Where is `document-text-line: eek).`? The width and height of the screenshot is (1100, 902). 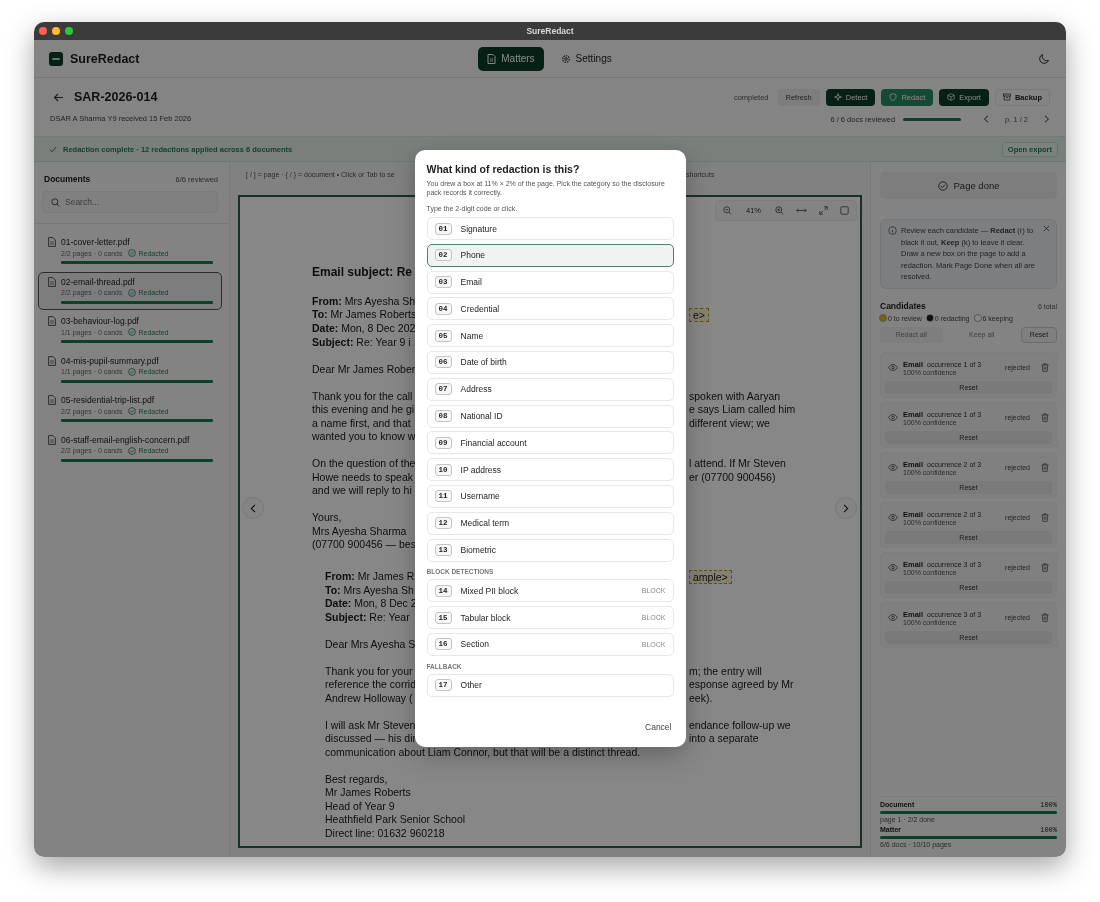 document-text-line: eek). is located at coordinates (701, 698).